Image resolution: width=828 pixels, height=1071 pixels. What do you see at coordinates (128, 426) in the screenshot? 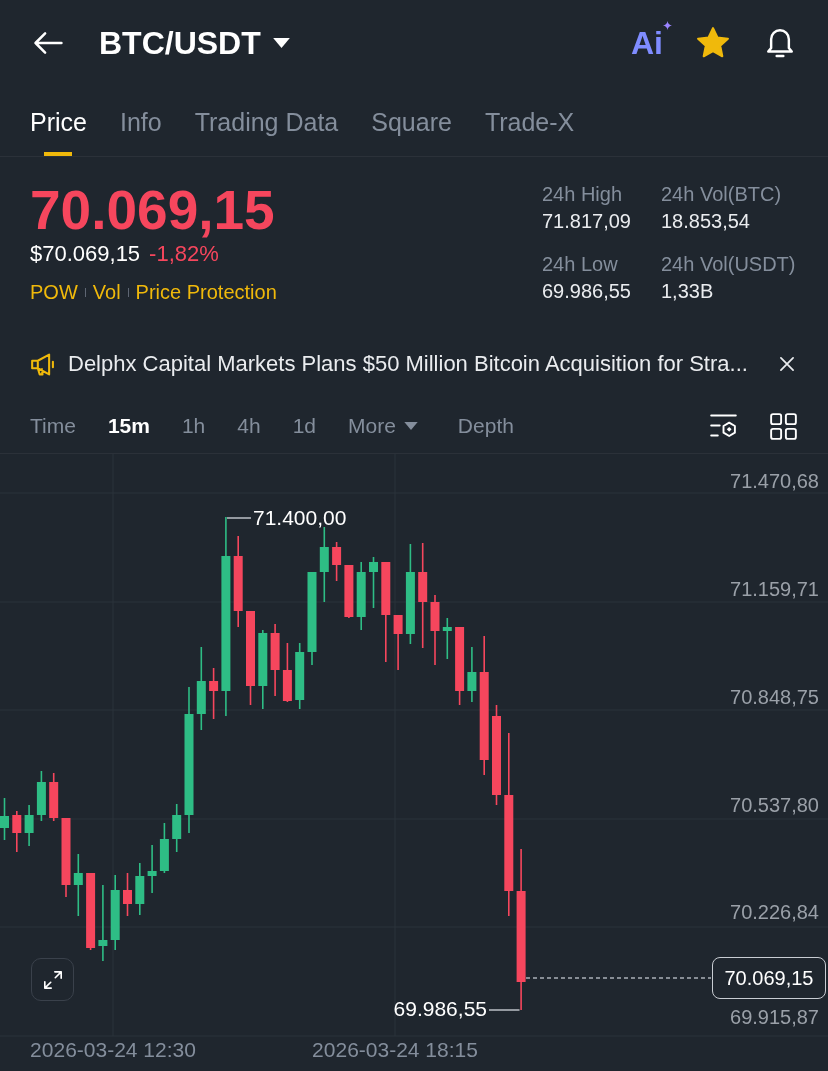
I see `toolbar-tab: 15m` at bounding box center [128, 426].